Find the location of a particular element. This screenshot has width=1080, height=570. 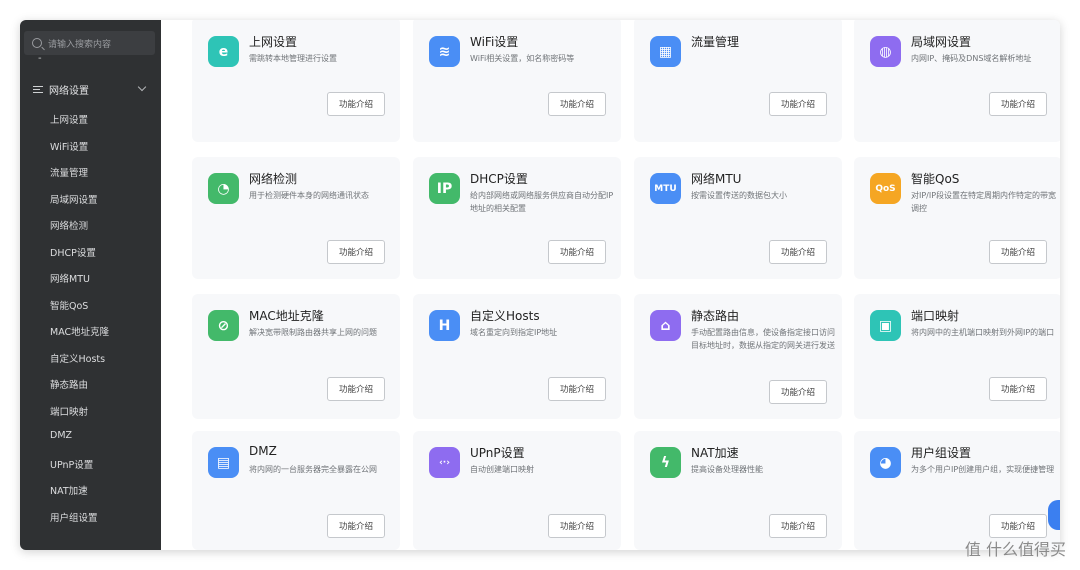

card-description: 对IP/IP段设置在特定周期内作特定的带宽调控 is located at coordinates (984, 202).